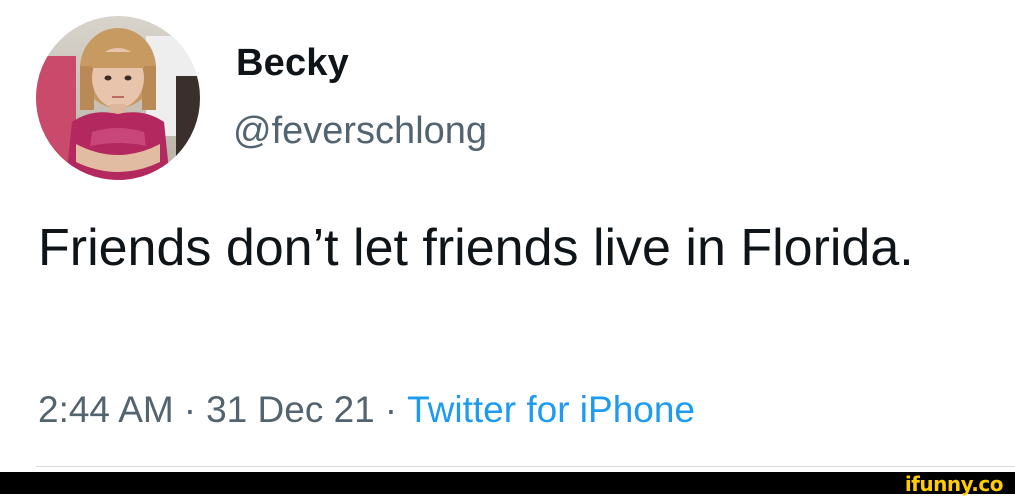  Describe the element at coordinates (525, 466) in the screenshot. I see `divider` at that location.